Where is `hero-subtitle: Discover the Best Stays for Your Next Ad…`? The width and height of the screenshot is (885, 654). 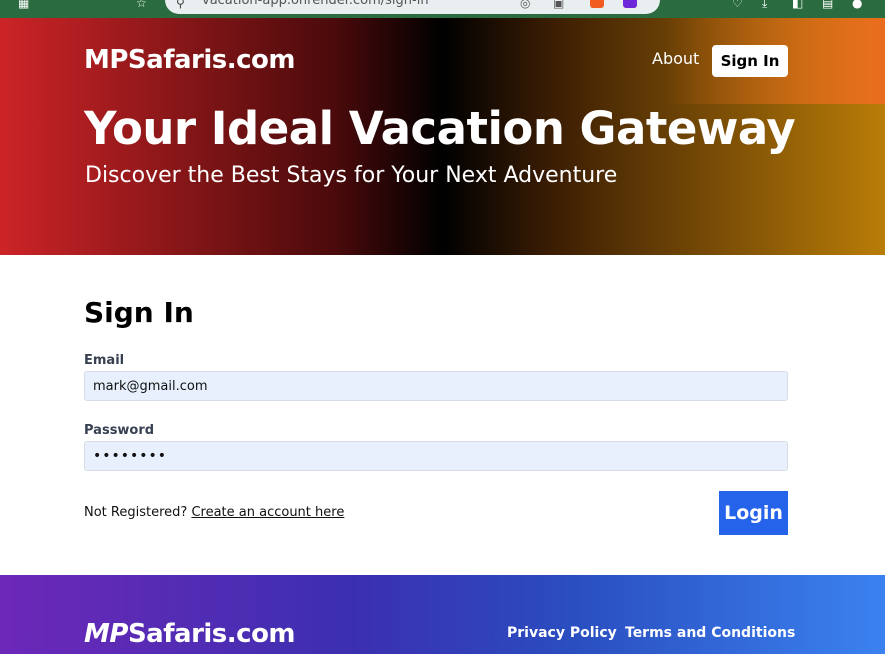
hero-subtitle: Discover the Best Stays for Your Next Ad… is located at coordinates (351, 175).